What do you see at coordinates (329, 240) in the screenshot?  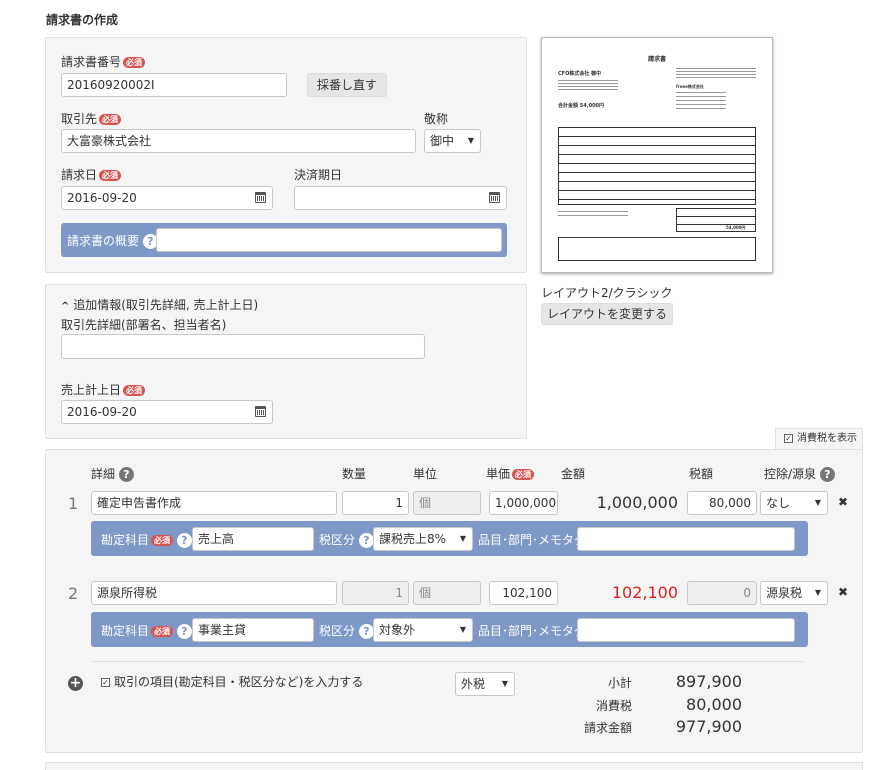 I see `summary-input` at bounding box center [329, 240].